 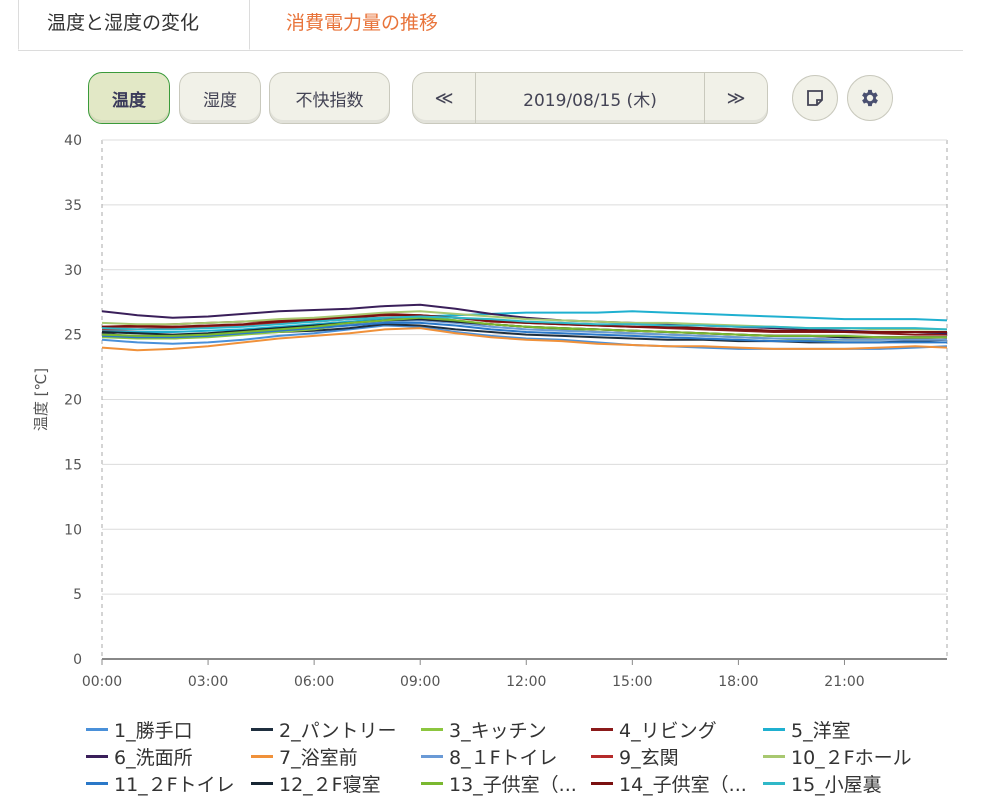 I want to click on y-tick-label: 25, so click(x=73, y=336).